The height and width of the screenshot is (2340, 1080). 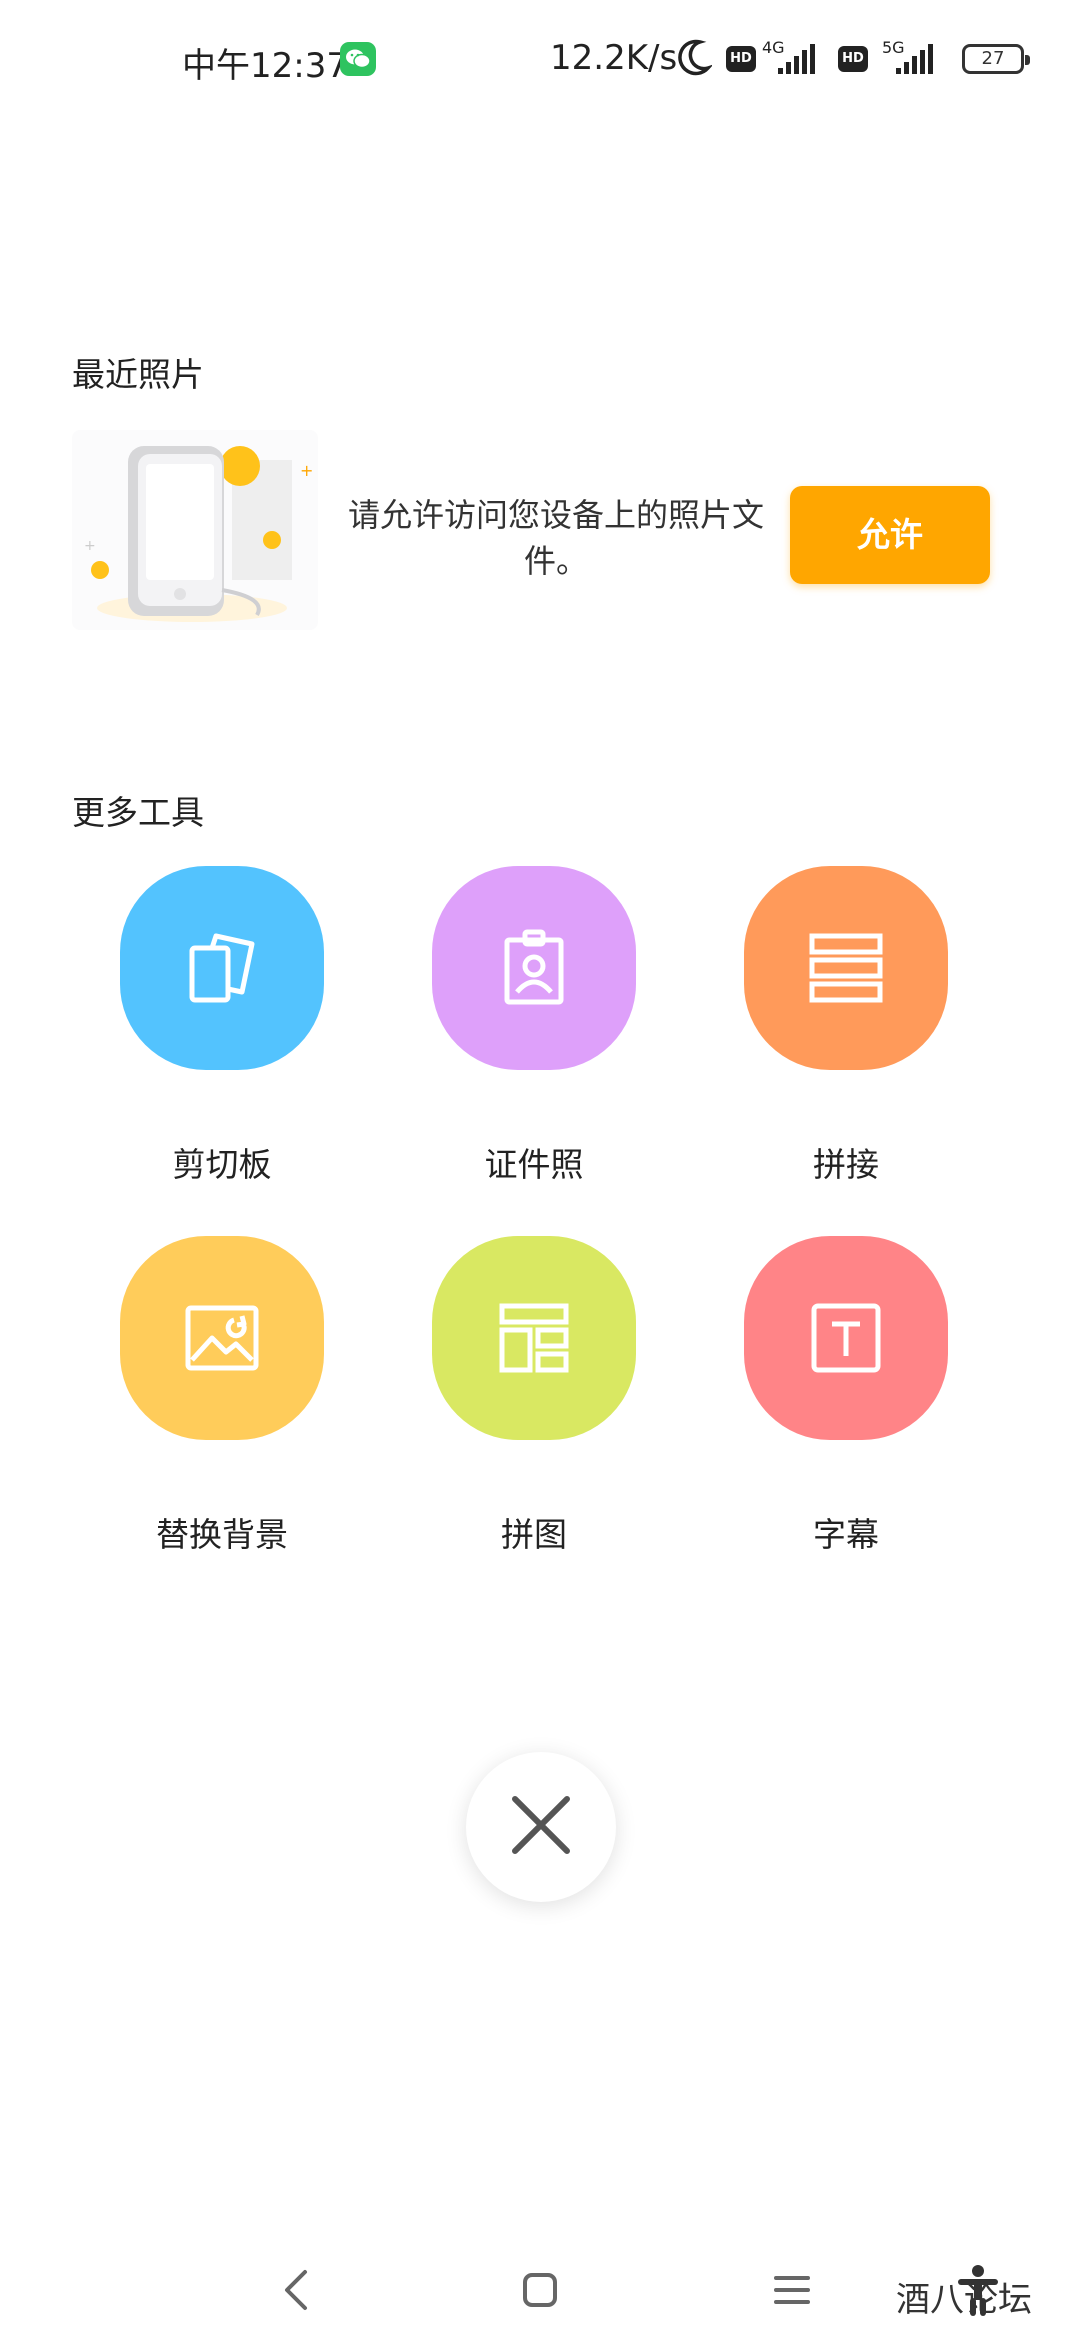 I want to click on tool-clipboard: 剪切板, so click(x=222, y=1025).